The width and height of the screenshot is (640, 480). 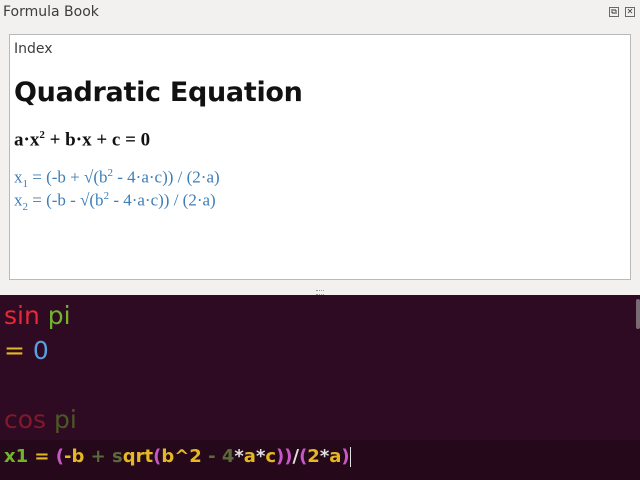 I want to click on console-result: = 0, so click(x=26, y=350).